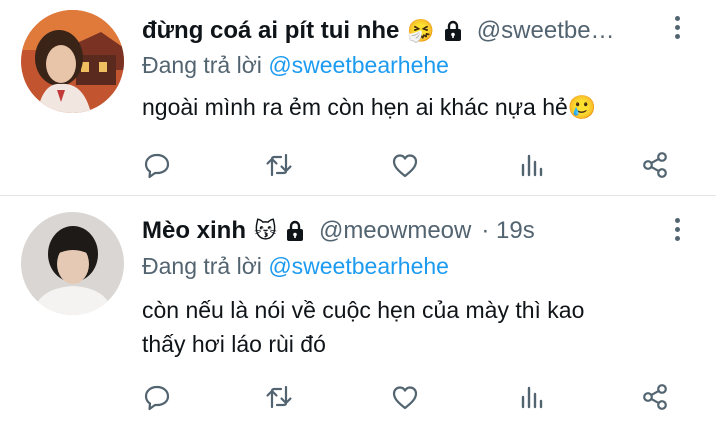 Image resolution: width=716 pixels, height=424 pixels. I want to click on display-name: Mèo xinh, so click(194, 231).